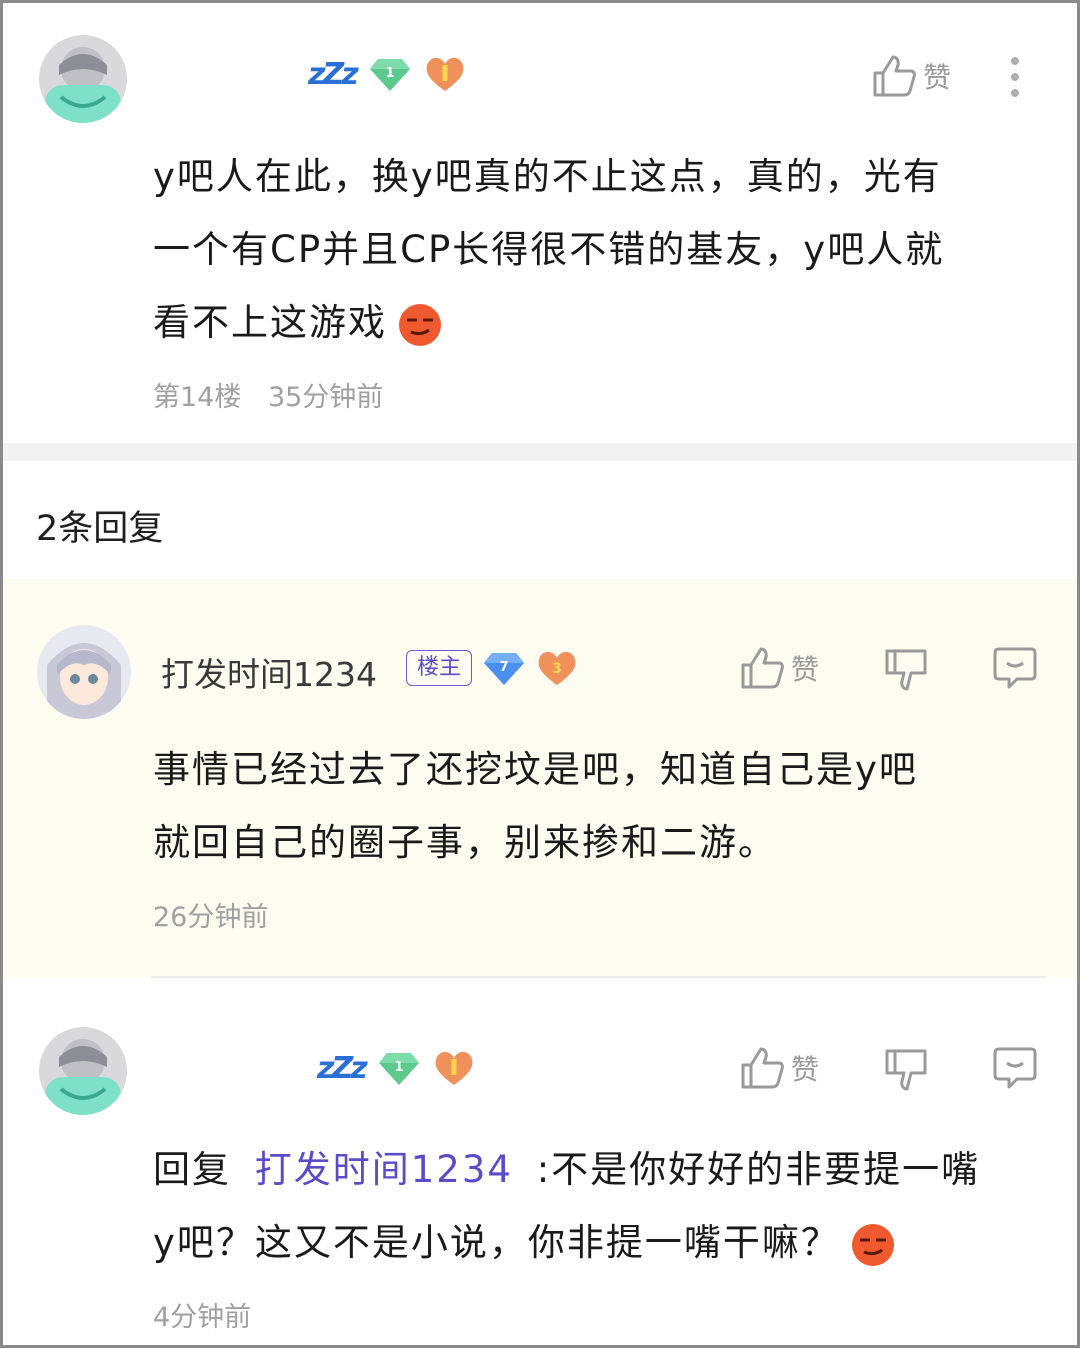 This screenshot has width=1080, height=1348. Describe the element at coordinates (598, 977) in the screenshot. I see `reply-divider` at that location.